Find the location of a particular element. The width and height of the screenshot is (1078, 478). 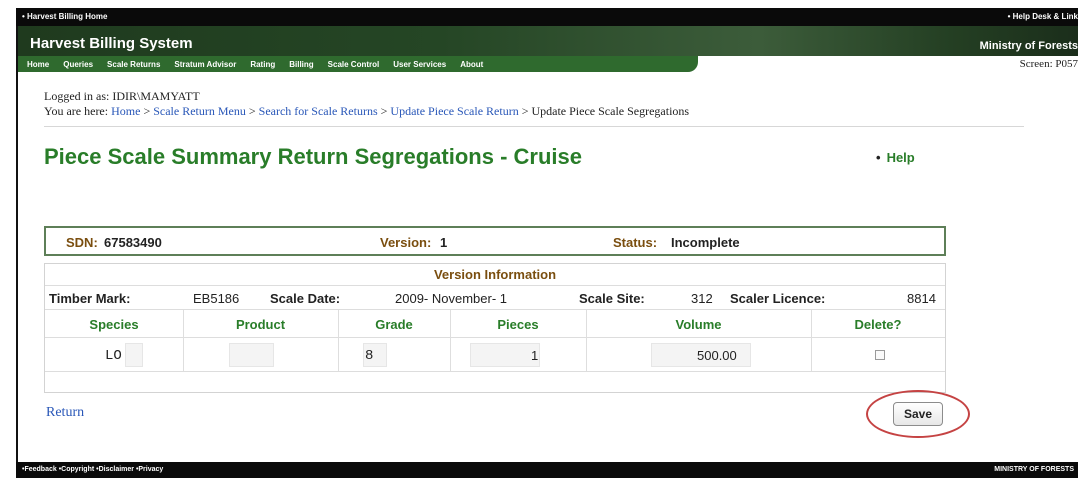

breadcrumb-home: Home is located at coordinates (125, 111).